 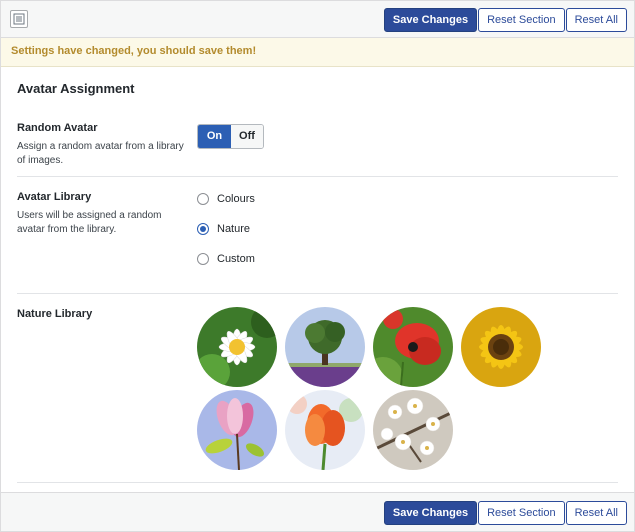 I want to click on toggle-on-button: On, so click(x=214, y=136).